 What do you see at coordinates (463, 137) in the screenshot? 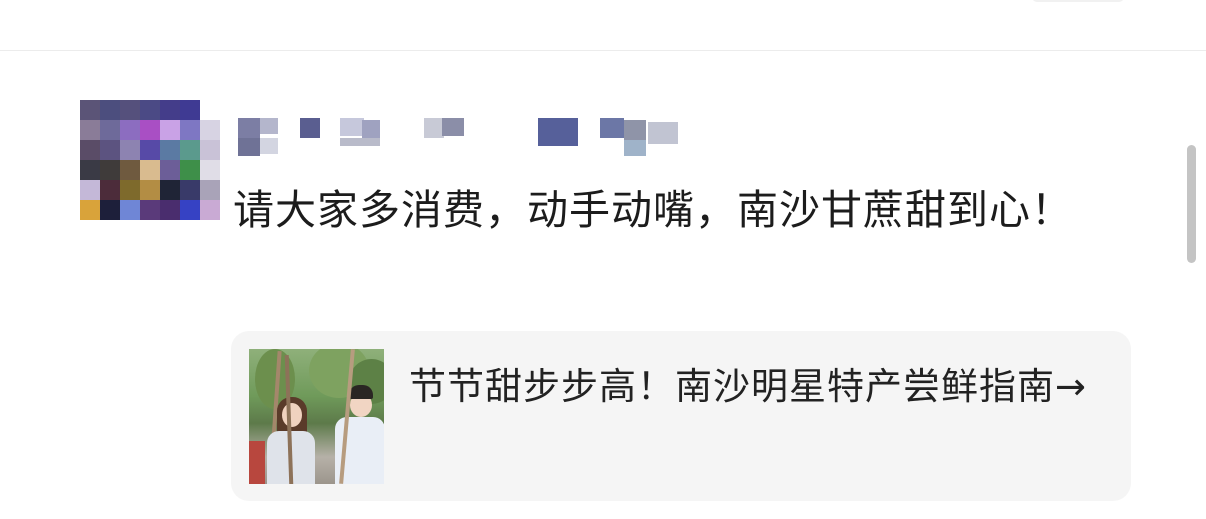
I see `username-blurred` at bounding box center [463, 137].